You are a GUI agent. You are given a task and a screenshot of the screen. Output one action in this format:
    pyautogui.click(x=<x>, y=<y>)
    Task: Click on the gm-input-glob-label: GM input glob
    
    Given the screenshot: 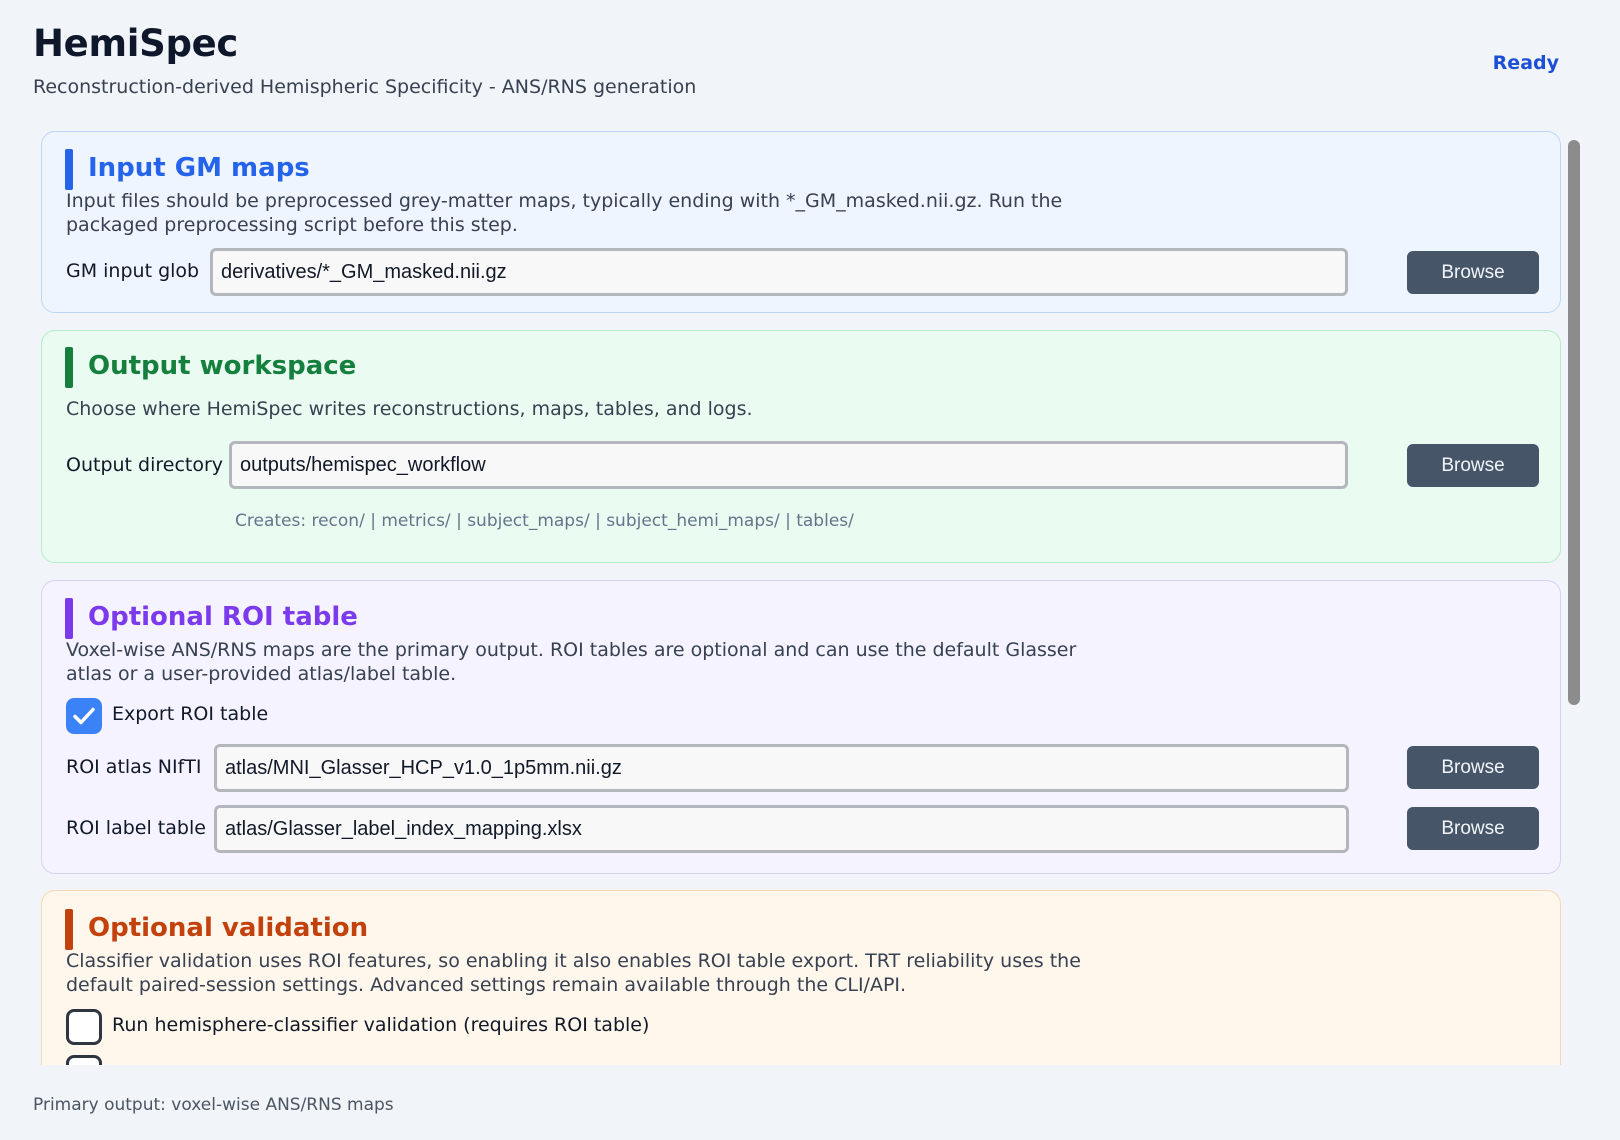 What is the action you would take?
    pyautogui.click(x=133, y=271)
    